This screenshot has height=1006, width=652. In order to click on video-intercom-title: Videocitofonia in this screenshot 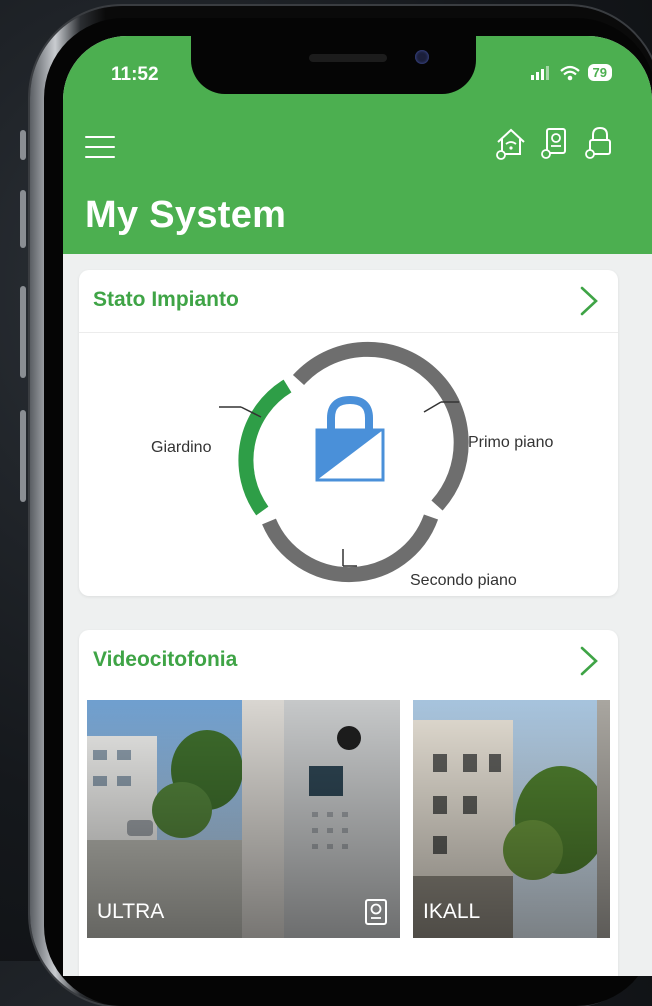, I will do `click(165, 659)`.